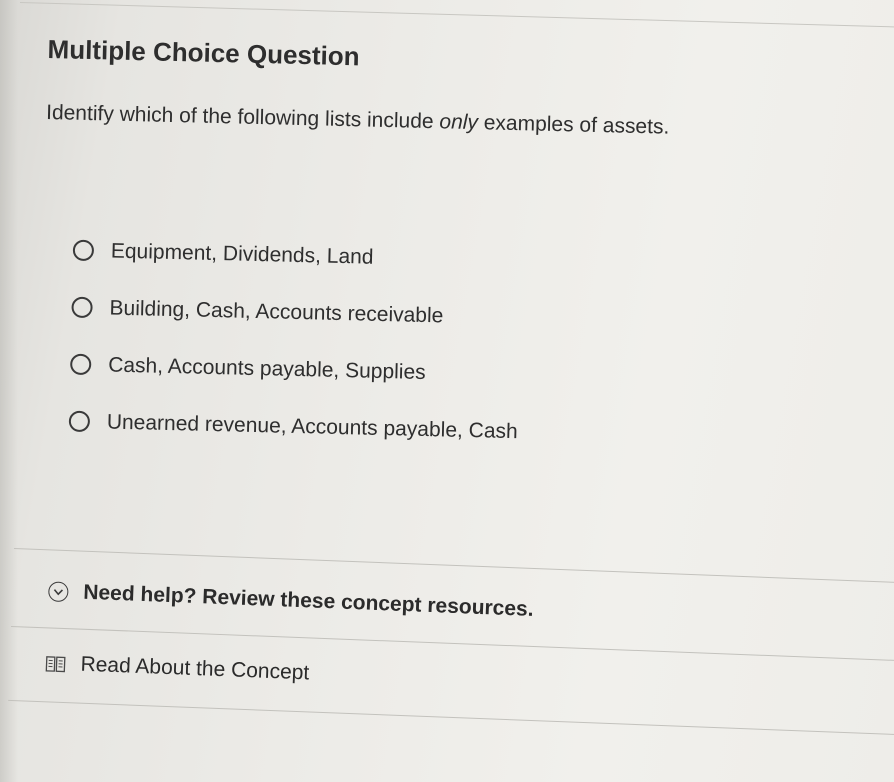 Image resolution: width=894 pixels, height=782 pixels. I want to click on read-concept-link: Read About the Concept, so click(177, 668).